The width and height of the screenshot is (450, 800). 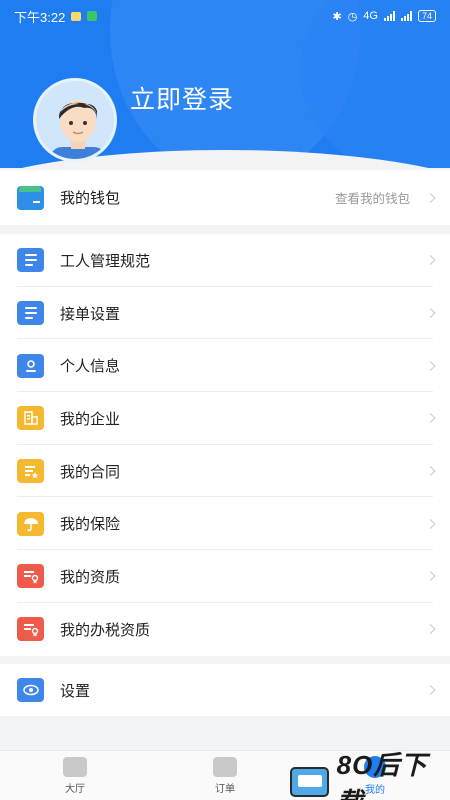 I want to click on view-wallet-link: 查看我的钱包, so click(x=372, y=197).